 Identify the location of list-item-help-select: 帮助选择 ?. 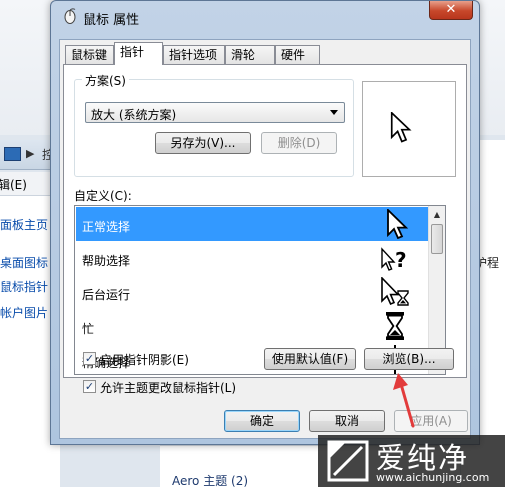
(252, 258).